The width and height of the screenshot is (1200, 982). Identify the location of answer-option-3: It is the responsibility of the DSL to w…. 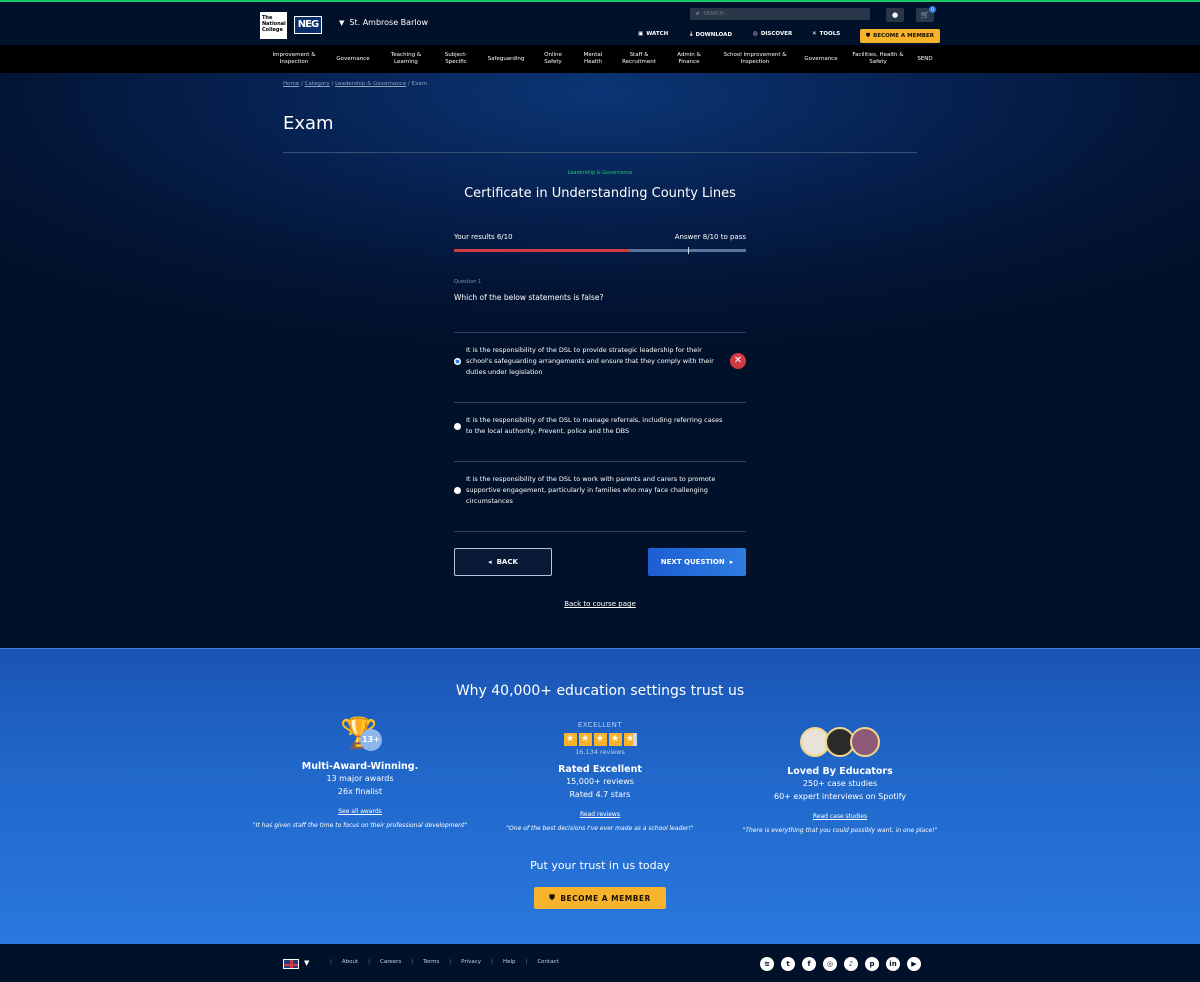
(600, 496).